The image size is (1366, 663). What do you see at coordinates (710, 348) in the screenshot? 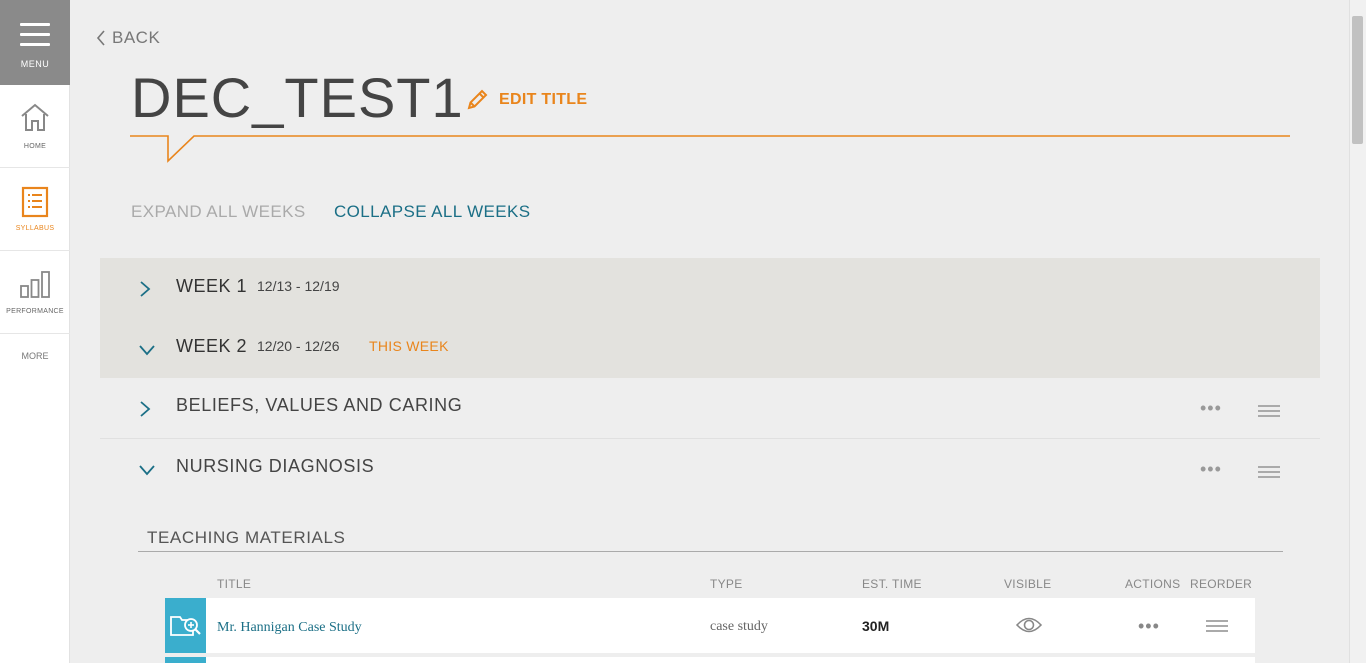
I see `week-row: WEEK 2 12/20 - 12/26 THIS WEEK` at bounding box center [710, 348].